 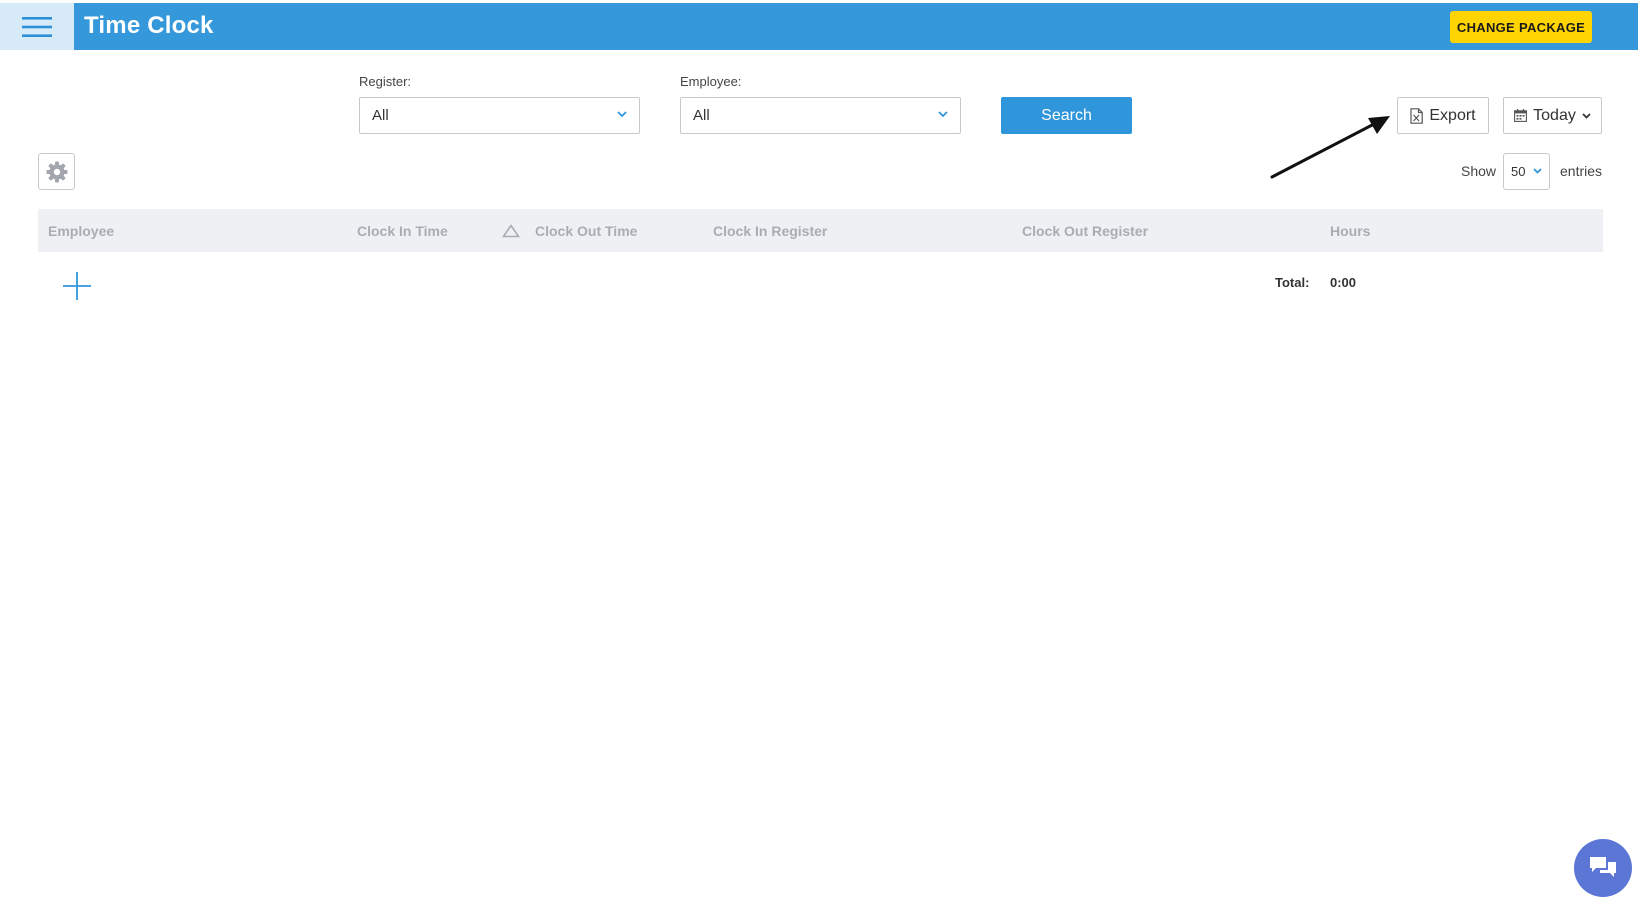 I want to click on date-range-label: Today, so click(x=1554, y=115).